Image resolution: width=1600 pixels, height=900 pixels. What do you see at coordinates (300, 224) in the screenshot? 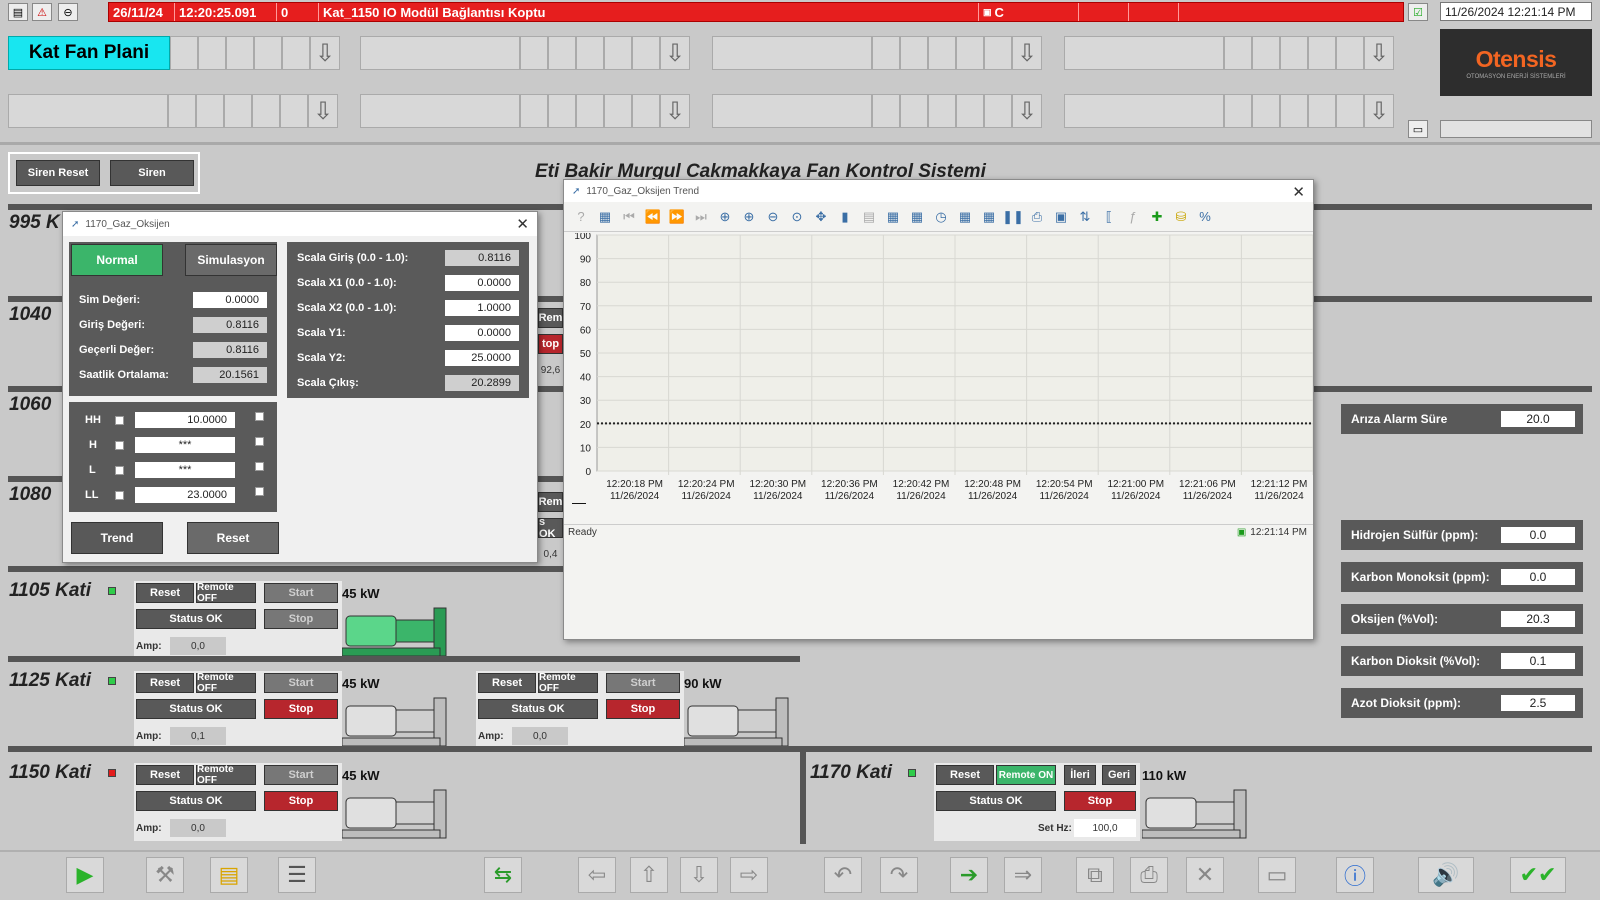
I see `faceplate-titlebar: ➚ 1170_Gaz_Oksijen ✕` at bounding box center [300, 224].